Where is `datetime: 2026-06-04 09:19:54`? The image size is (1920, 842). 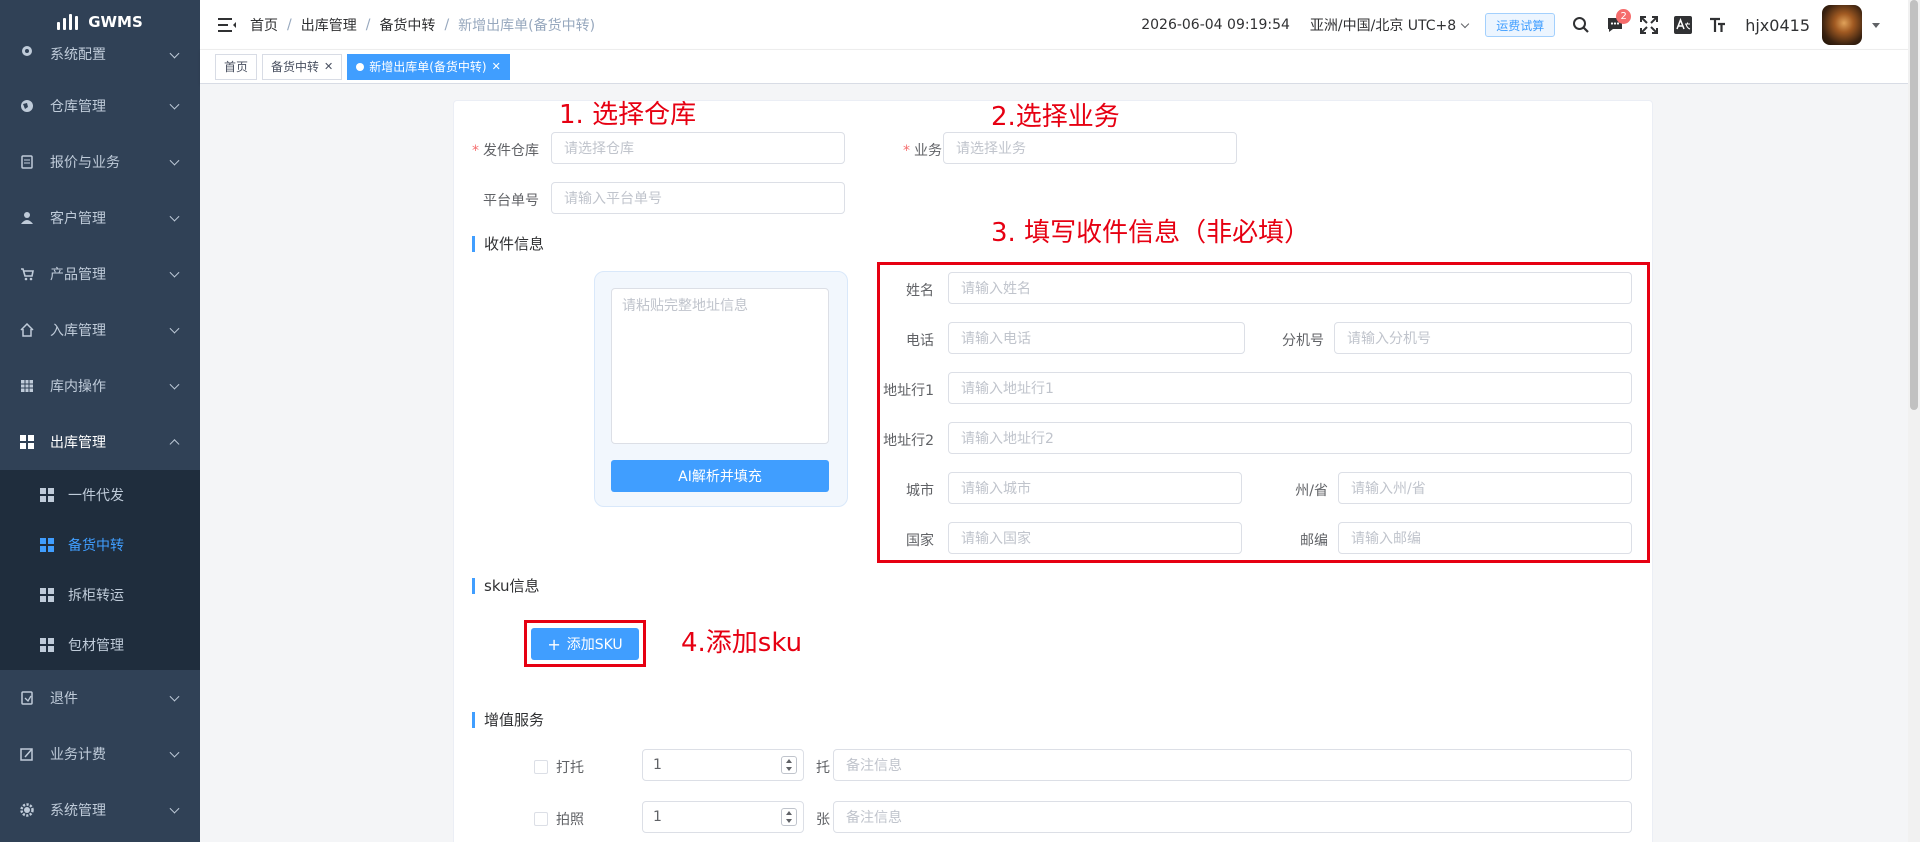
datetime: 2026-06-04 09:19:54 is located at coordinates (1215, 25).